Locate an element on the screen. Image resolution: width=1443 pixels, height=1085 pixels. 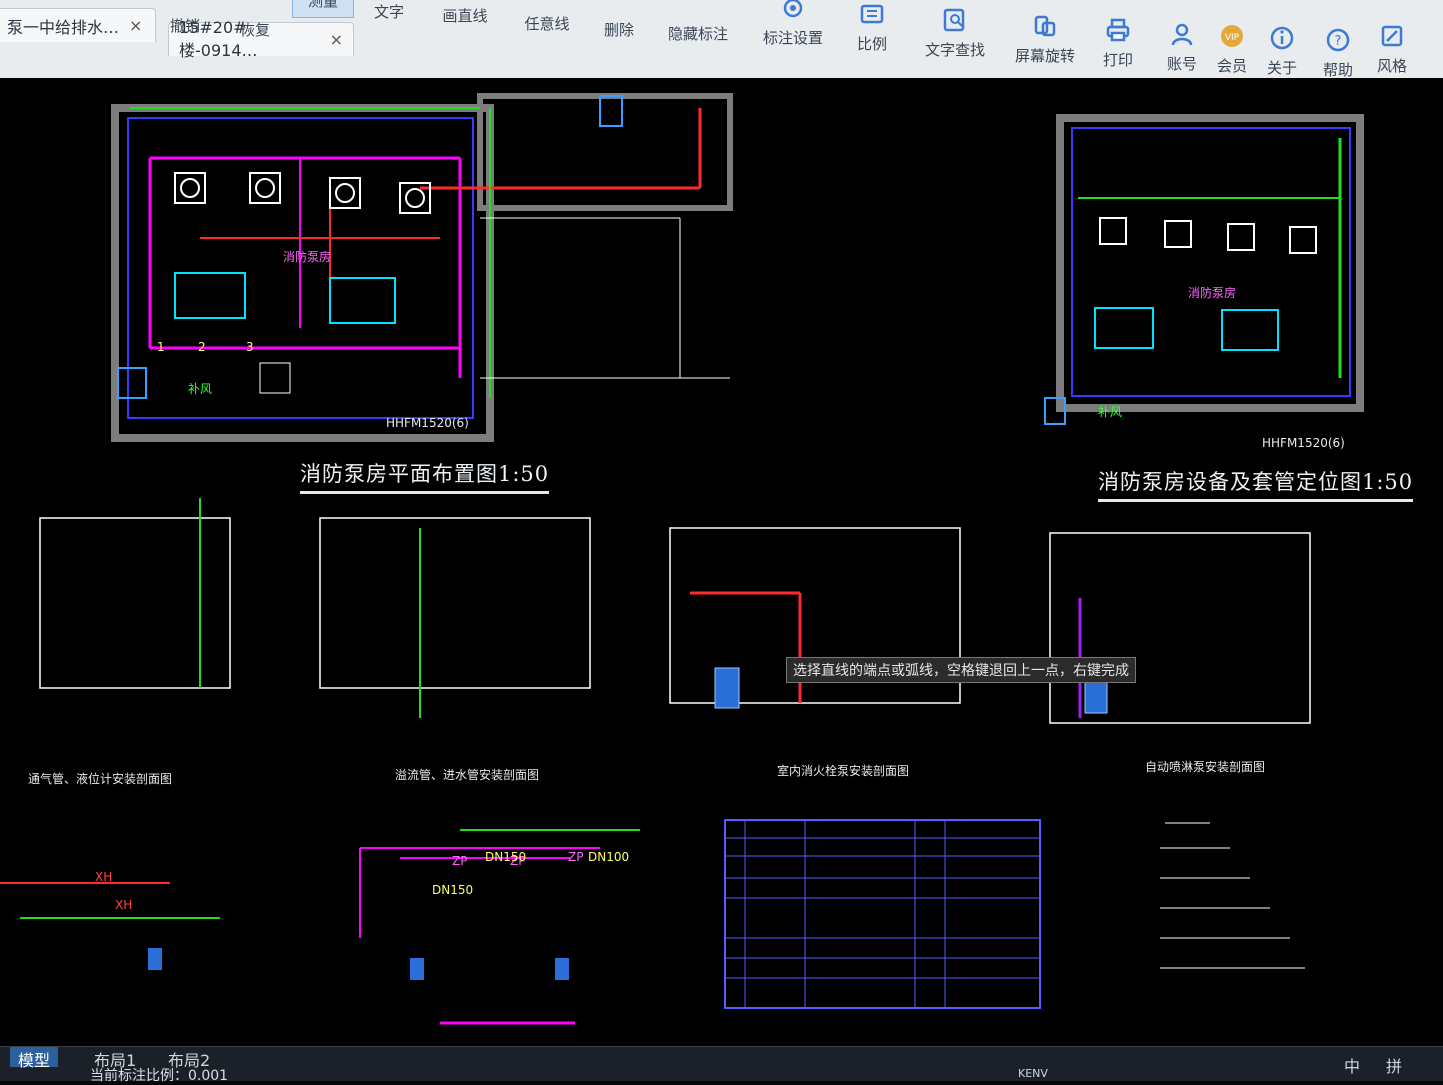
redo-button: 恢复 is located at coordinates (255, 23).